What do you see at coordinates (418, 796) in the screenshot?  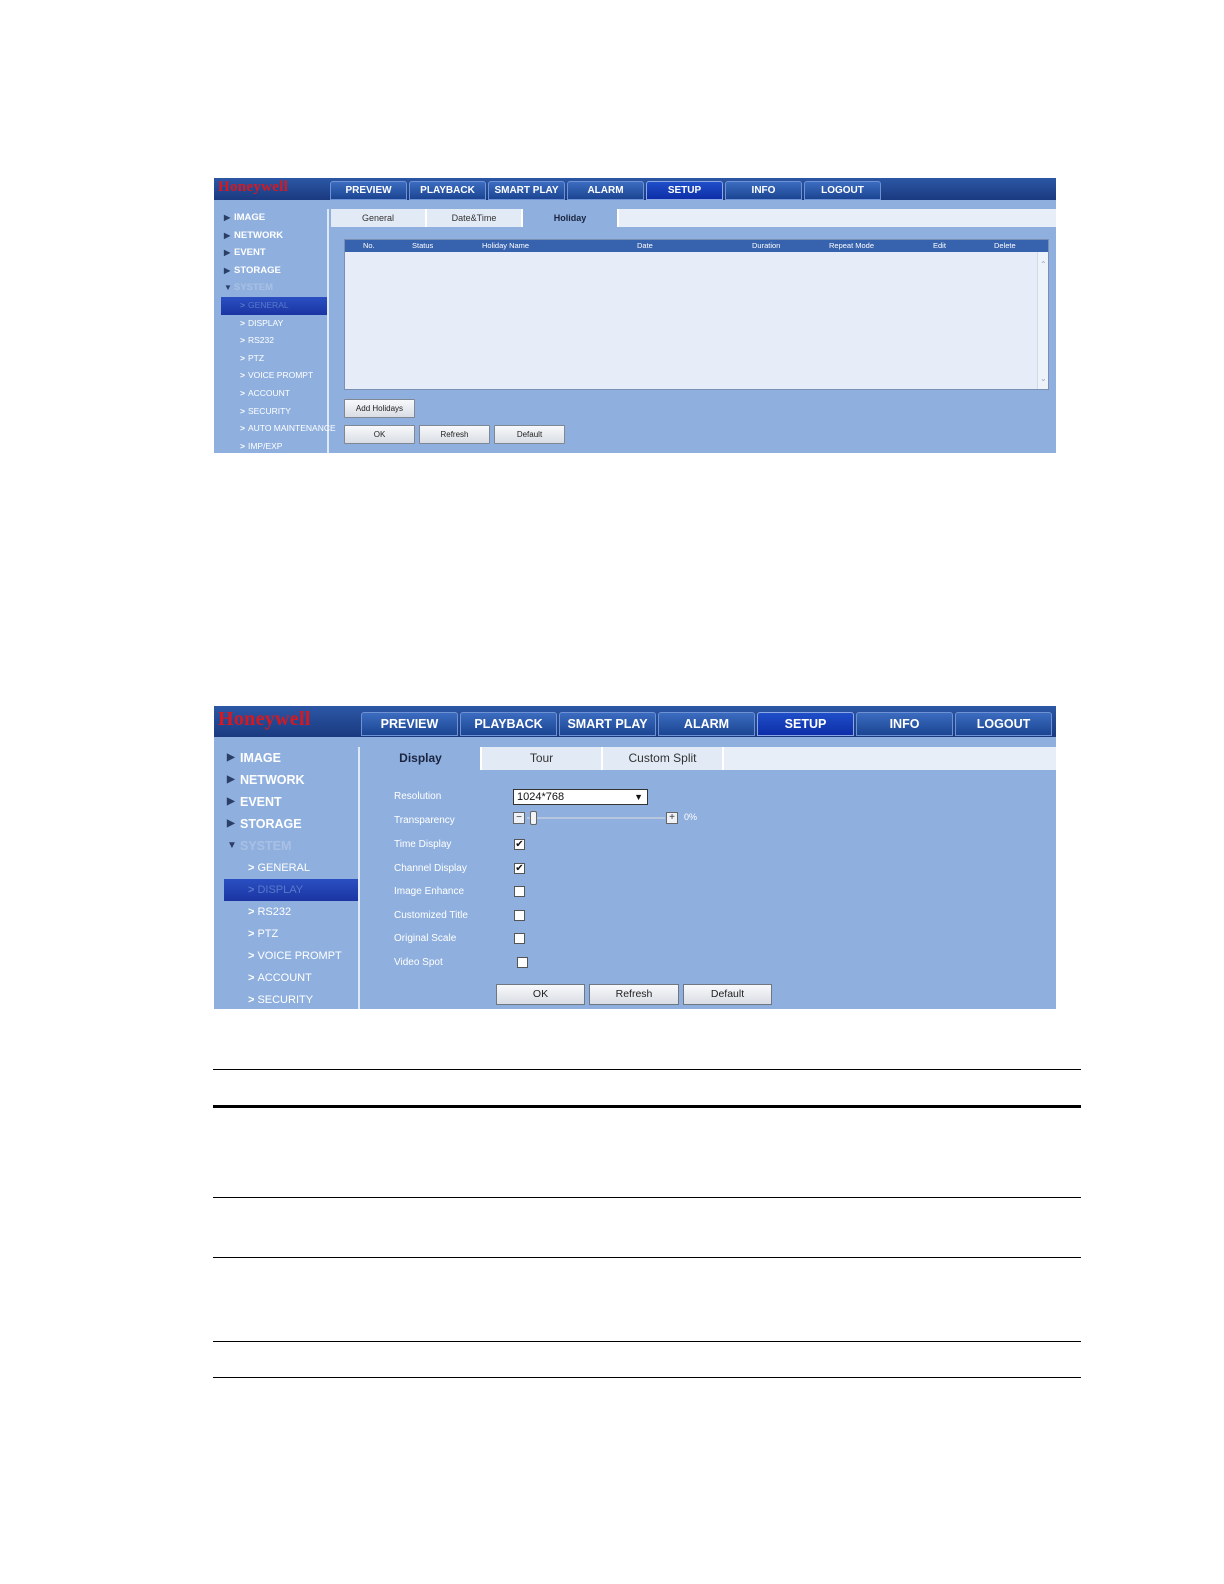 I see `resolution-label: Resolution` at bounding box center [418, 796].